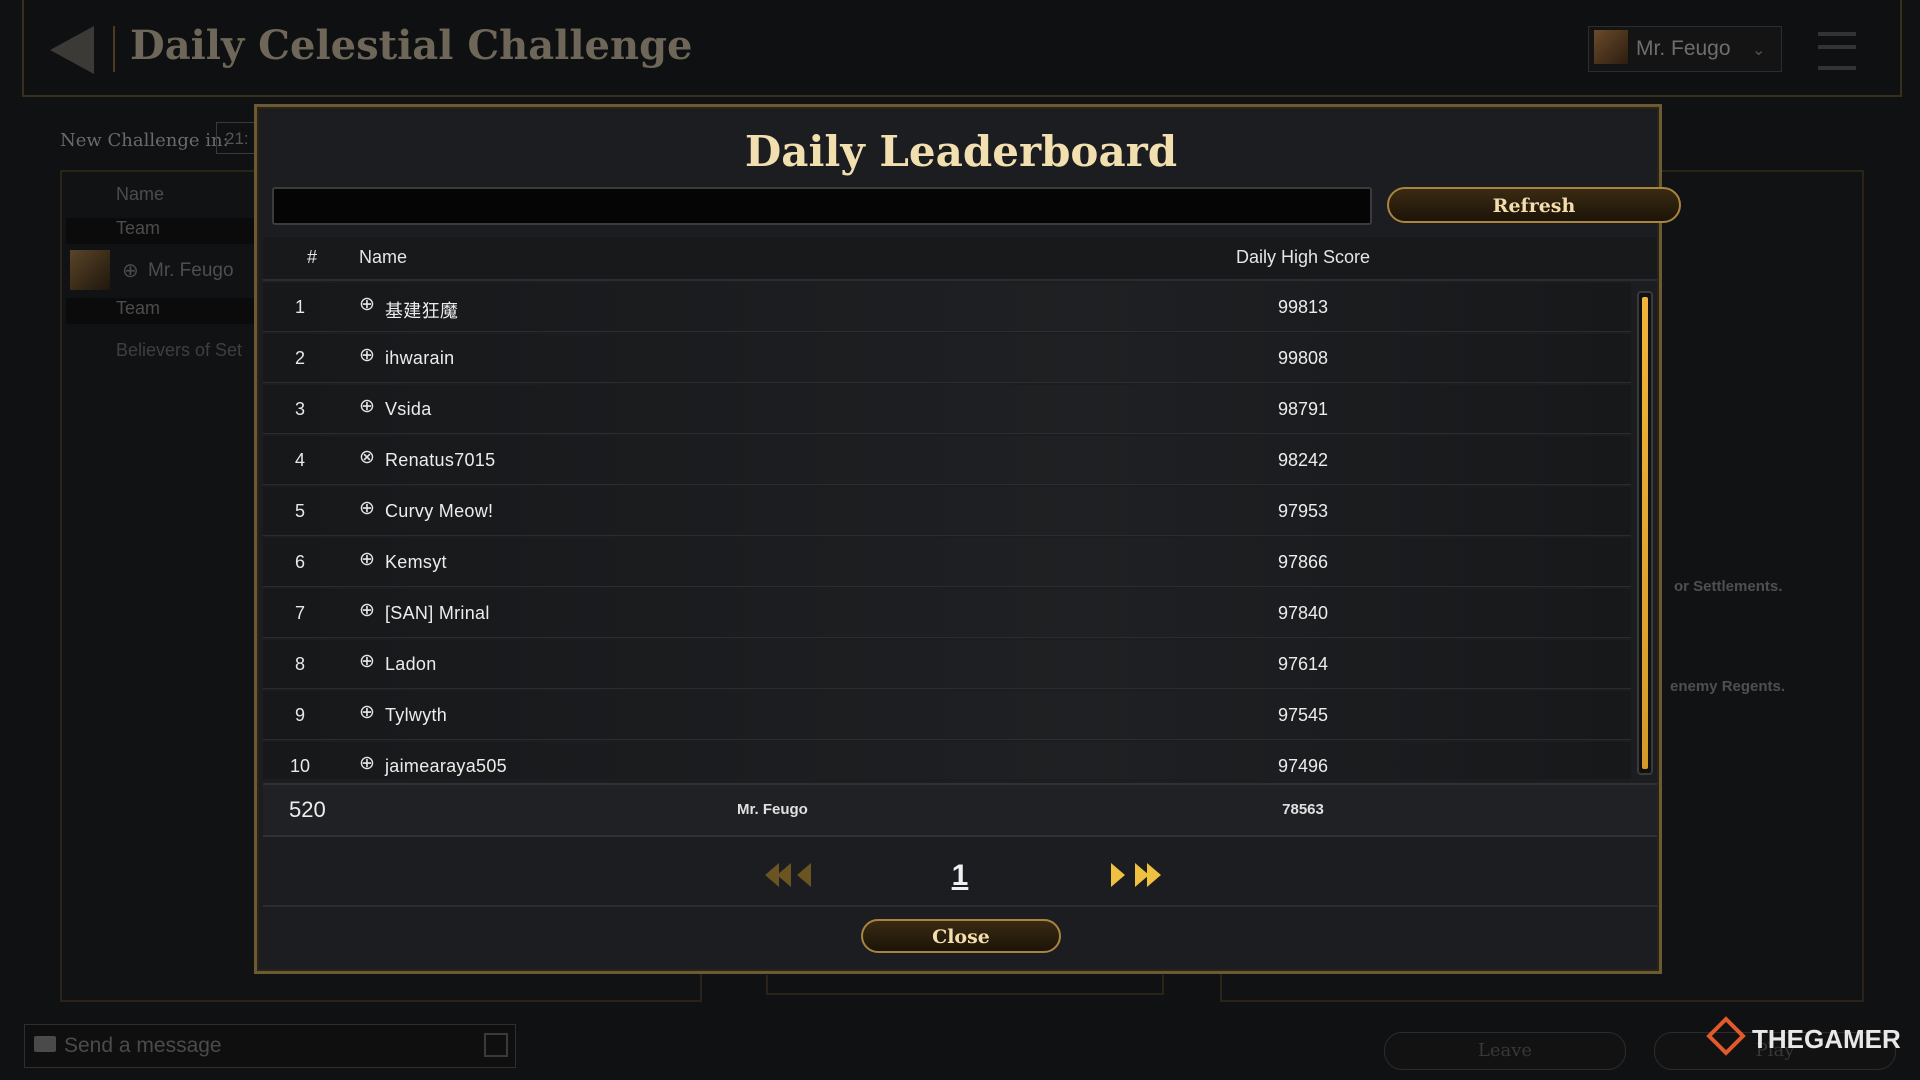  I want to click on table-row: 5 ⊕ Curvy Meow! 97953, so click(947, 511).